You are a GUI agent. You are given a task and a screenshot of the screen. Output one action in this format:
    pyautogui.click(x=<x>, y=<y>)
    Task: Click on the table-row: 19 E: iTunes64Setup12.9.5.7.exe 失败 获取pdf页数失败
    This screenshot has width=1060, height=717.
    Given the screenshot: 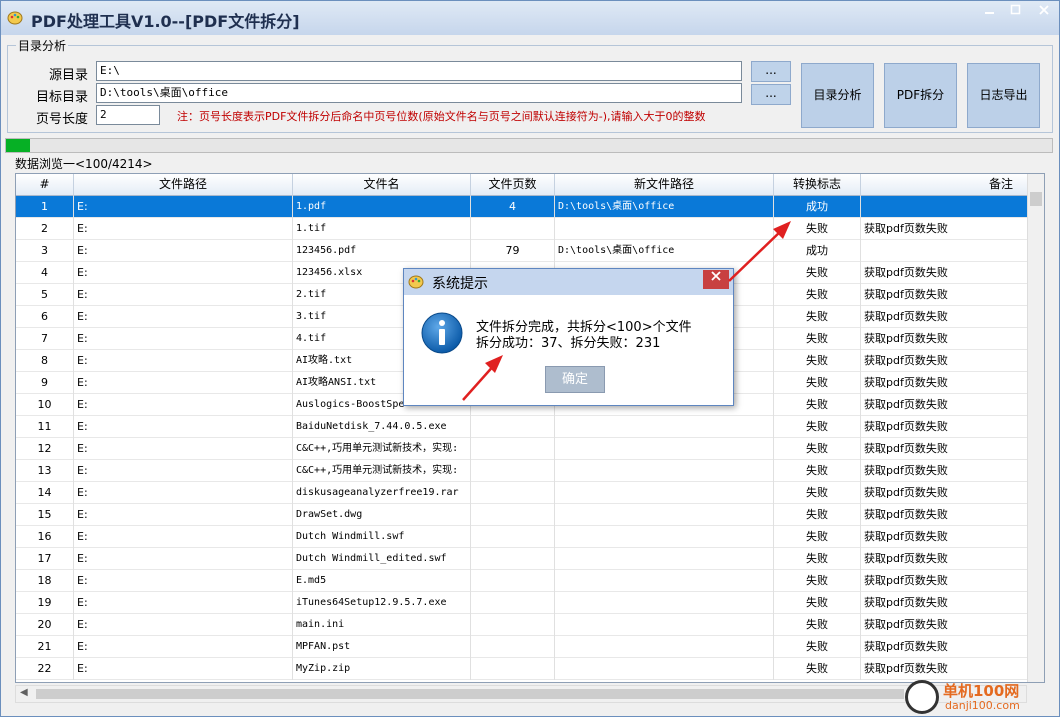 What is the action you would take?
    pyautogui.click(x=522, y=603)
    